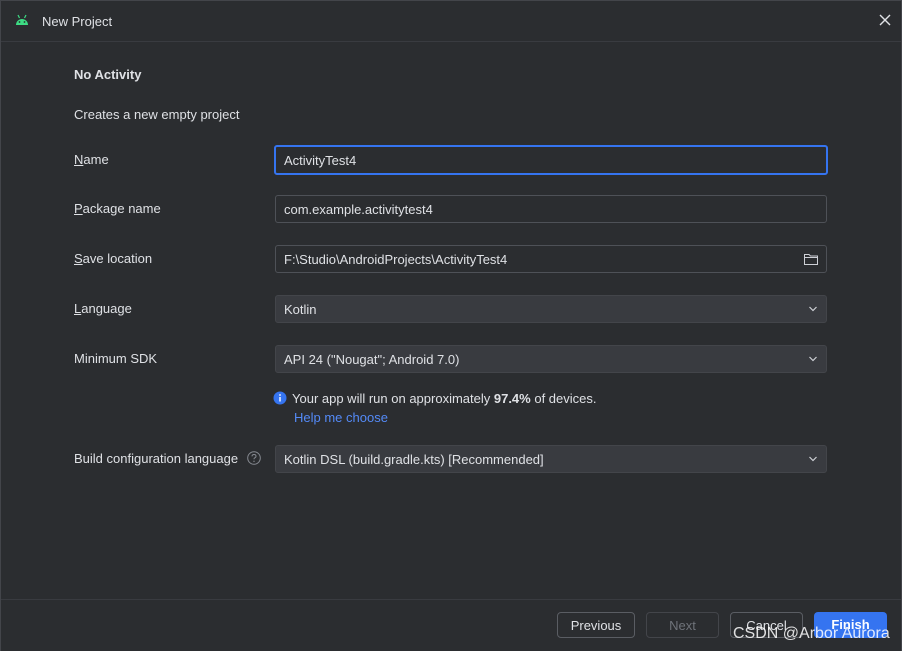 The width and height of the screenshot is (902, 651). I want to click on previous-button: Previous, so click(596, 625).